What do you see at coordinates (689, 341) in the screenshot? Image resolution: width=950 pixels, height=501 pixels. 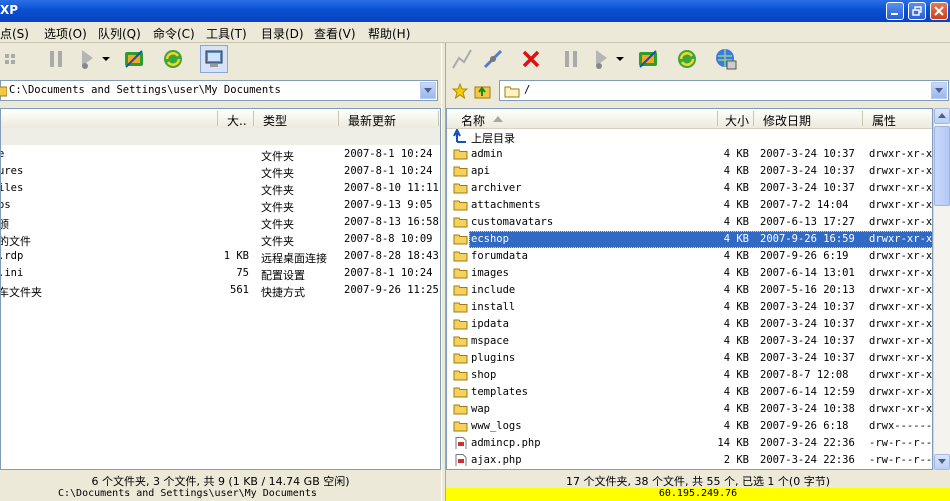 I see `folder-row: mspace 4 KB 2007-3-24 10:37 drwxr-xr-x` at bounding box center [689, 341].